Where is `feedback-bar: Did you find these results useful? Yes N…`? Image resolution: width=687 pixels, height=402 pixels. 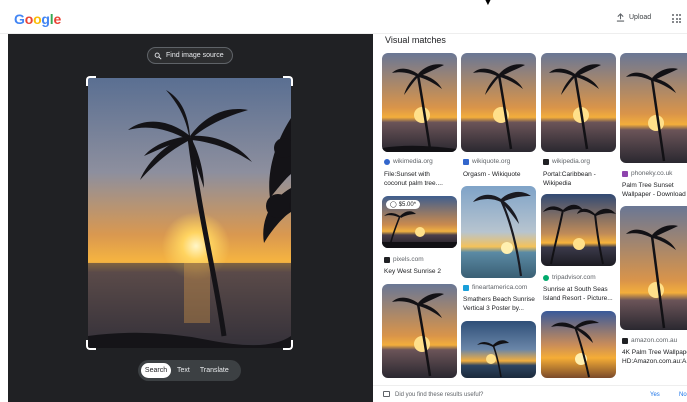
feedback-bar: Did you find these results useful? Yes N… is located at coordinates (530, 393).